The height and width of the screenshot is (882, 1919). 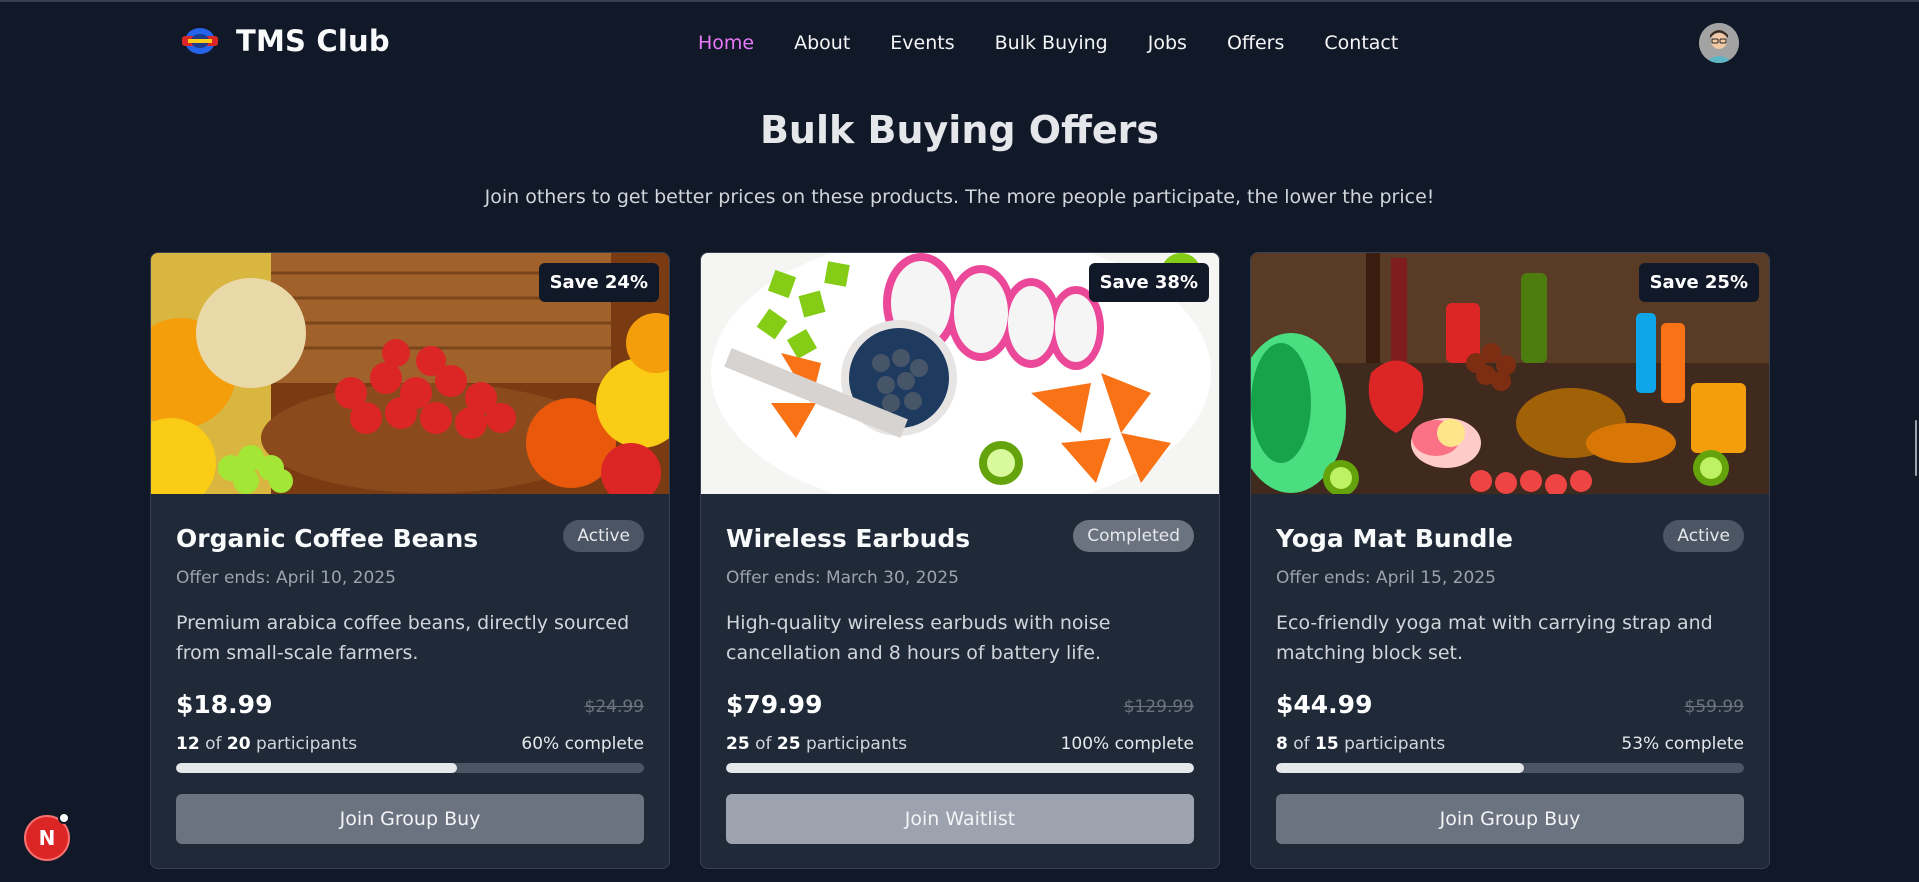 I want to click on club-badge-icon, so click(x=200, y=41).